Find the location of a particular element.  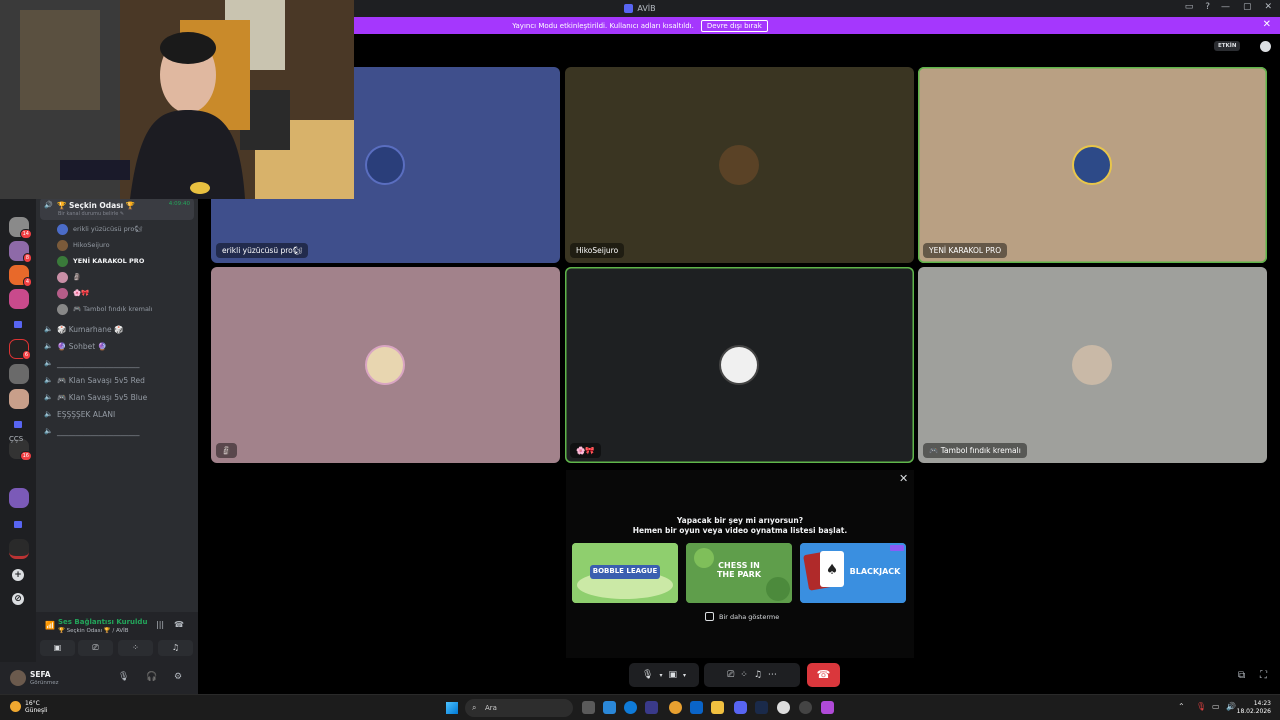

soundboard-button: ♫ is located at coordinates (175, 648).